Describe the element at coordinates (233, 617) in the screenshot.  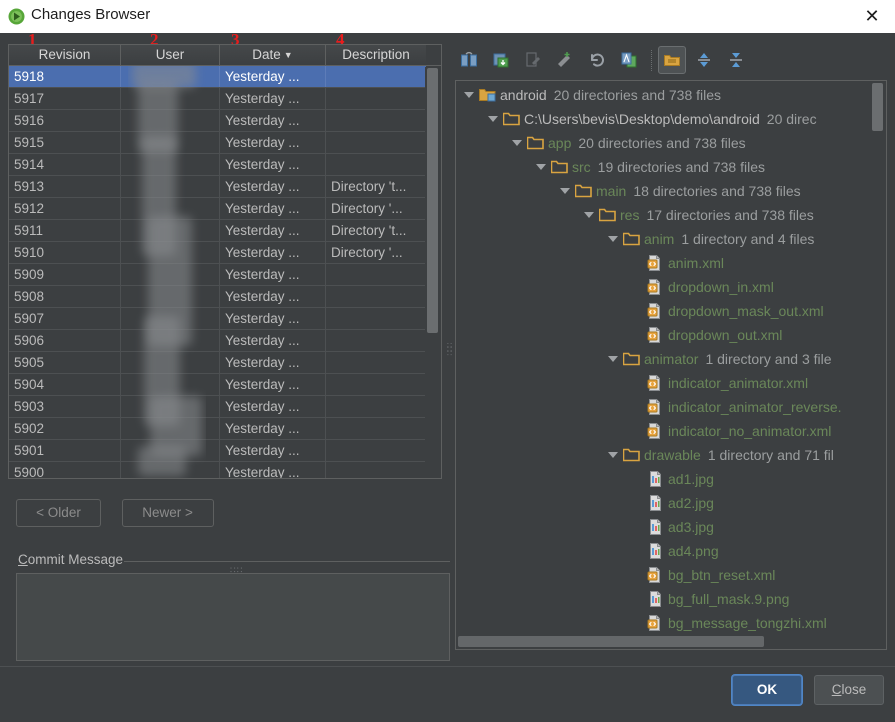
I see `commit-message-textarea` at that location.